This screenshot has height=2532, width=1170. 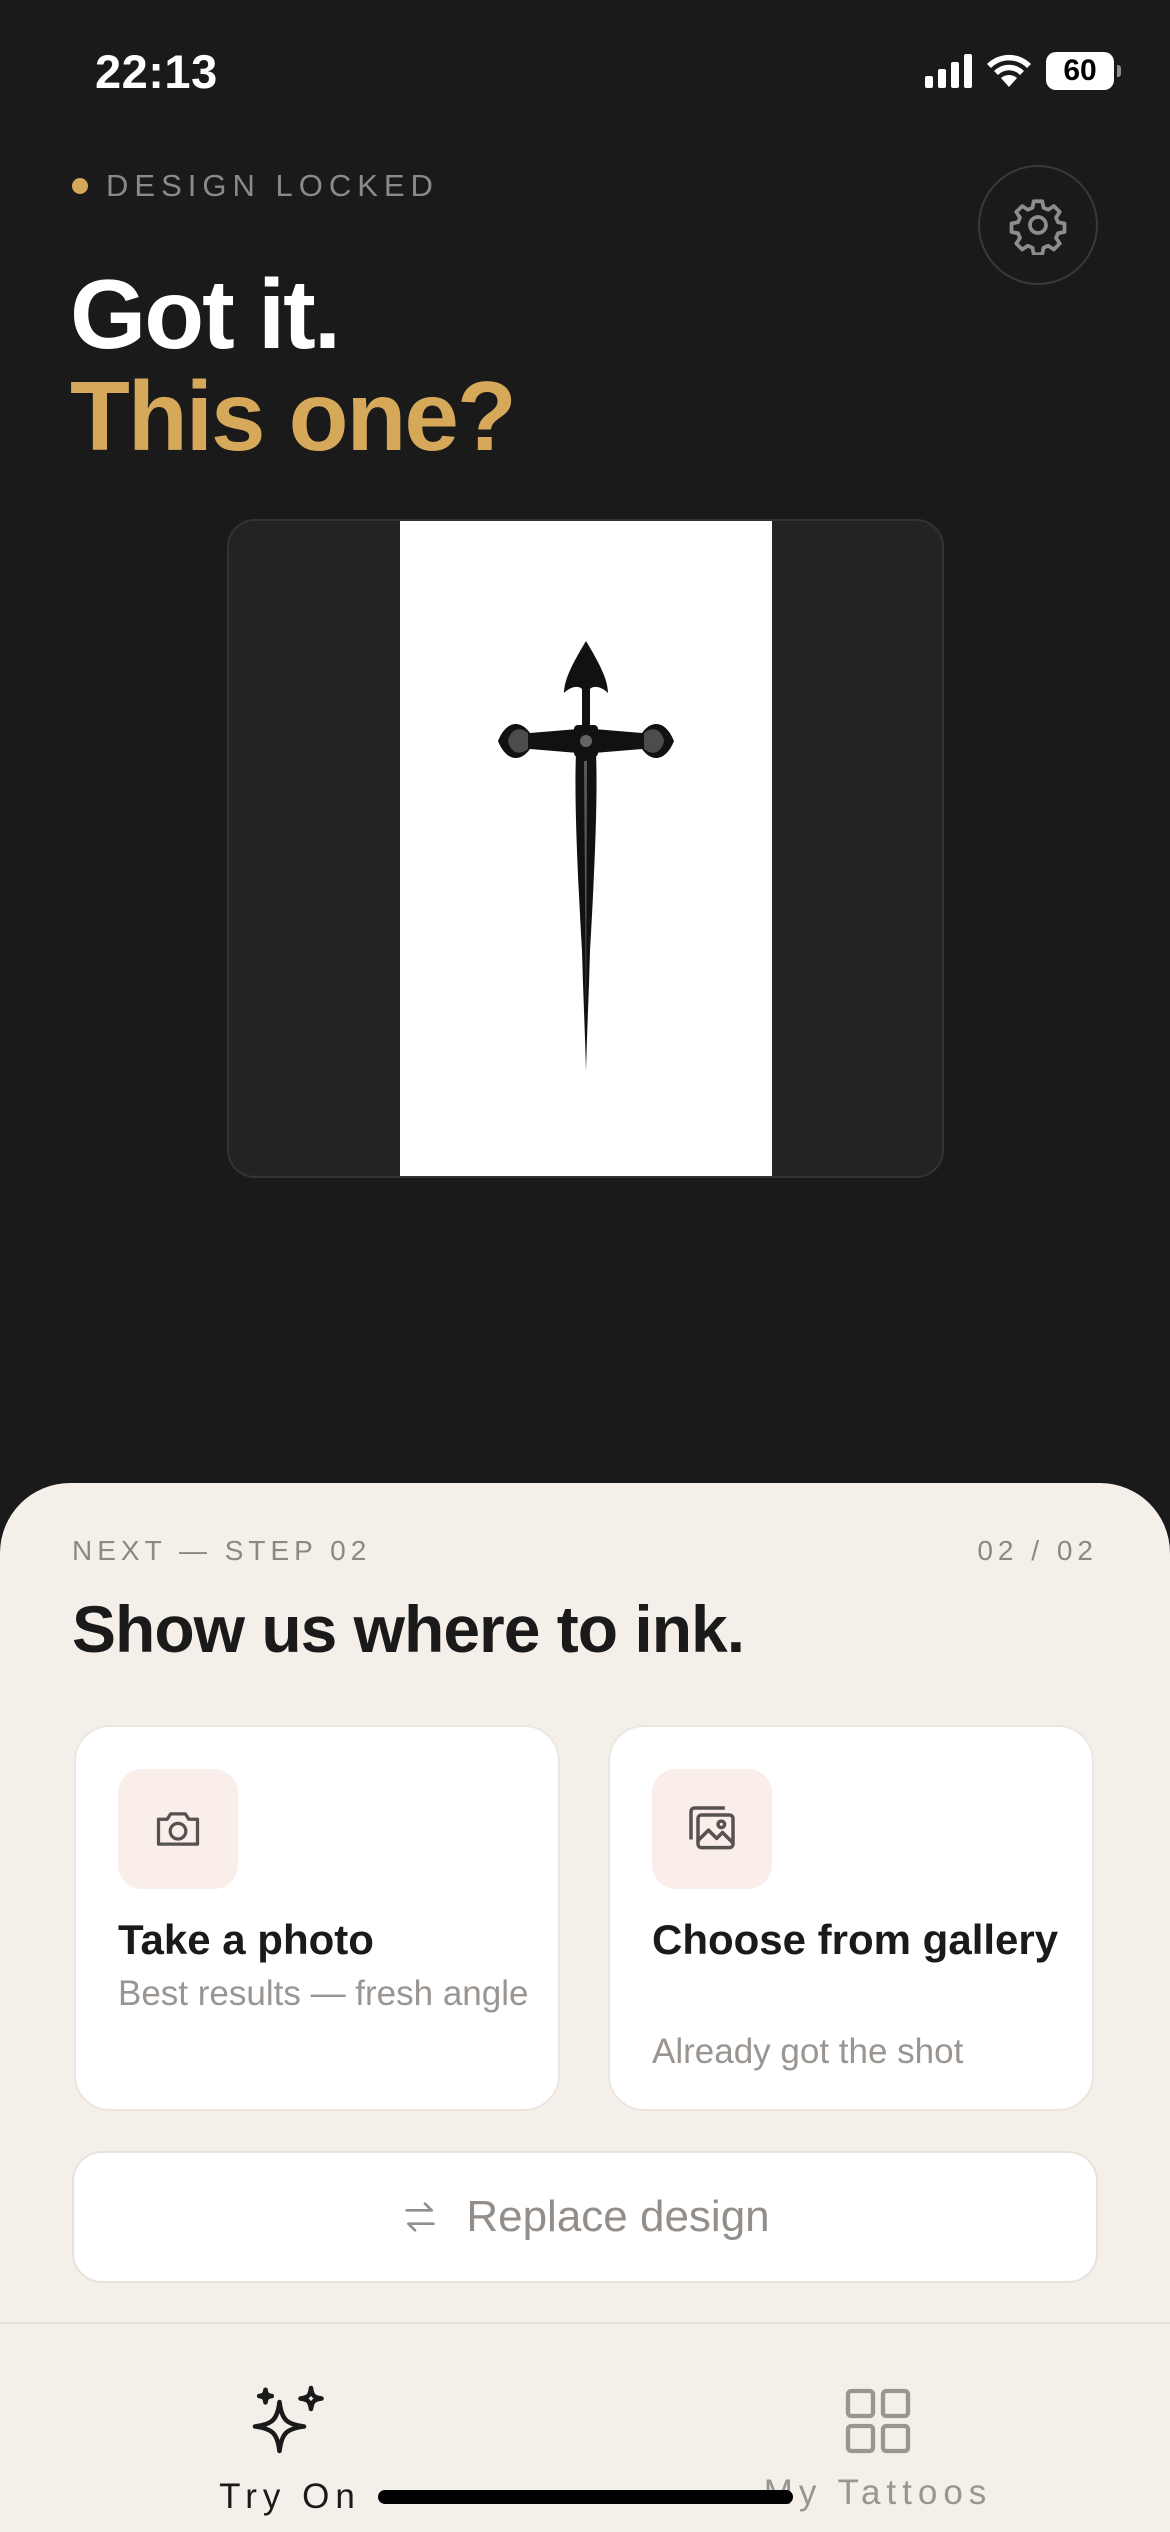 I want to click on battery-level: 60, so click(x=1080, y=70).